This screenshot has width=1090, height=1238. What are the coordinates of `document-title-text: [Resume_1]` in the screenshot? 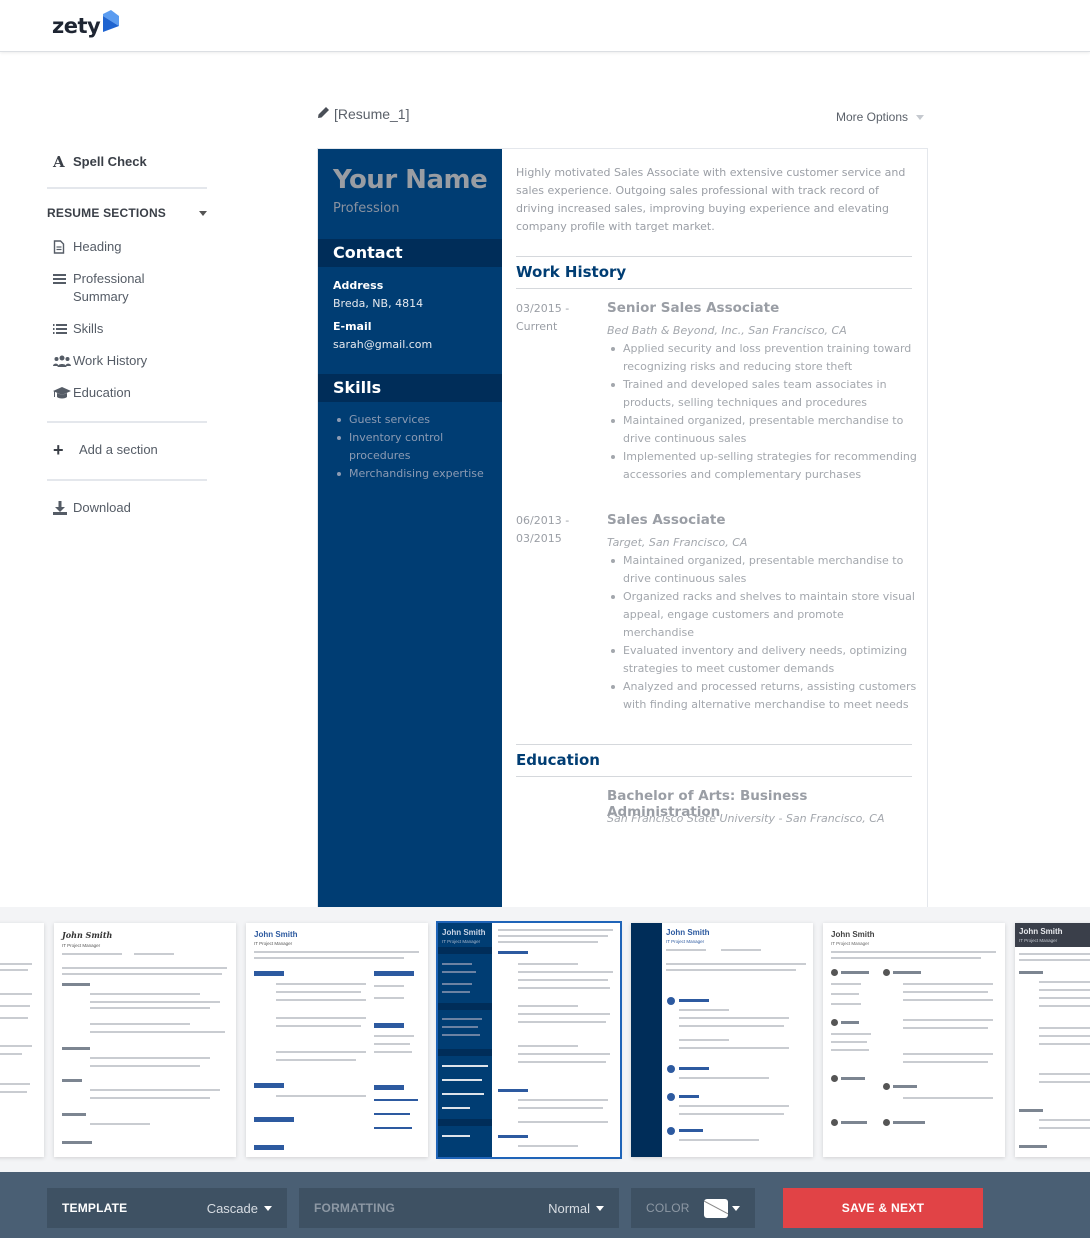 It's located at (372, 114).